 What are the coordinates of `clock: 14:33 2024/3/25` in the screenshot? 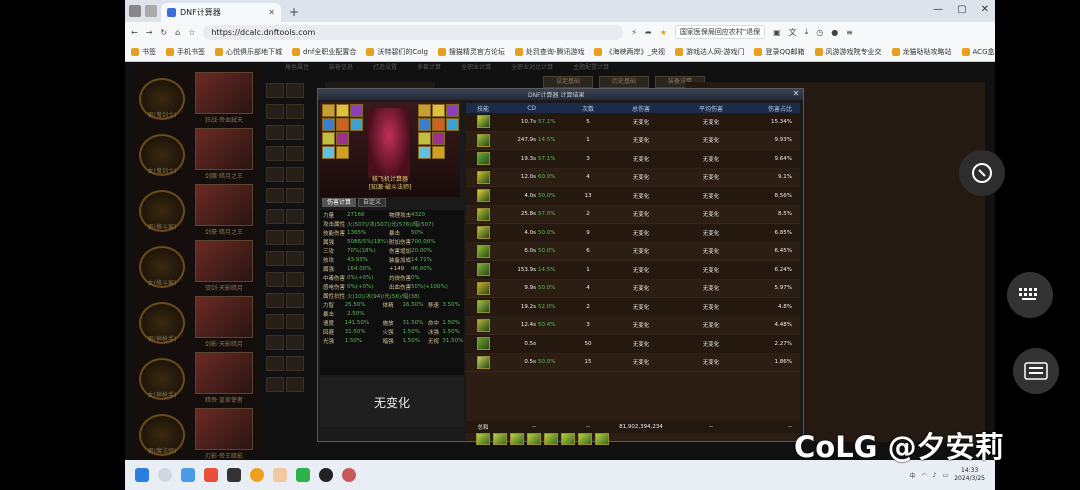 It's located at (969, 475).